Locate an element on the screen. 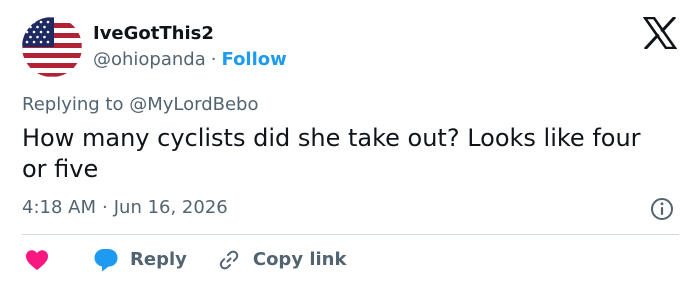 The height and width of the screenshot is (287, 700). action-bar: Reply Copy link is located at coordinates (184, 260).